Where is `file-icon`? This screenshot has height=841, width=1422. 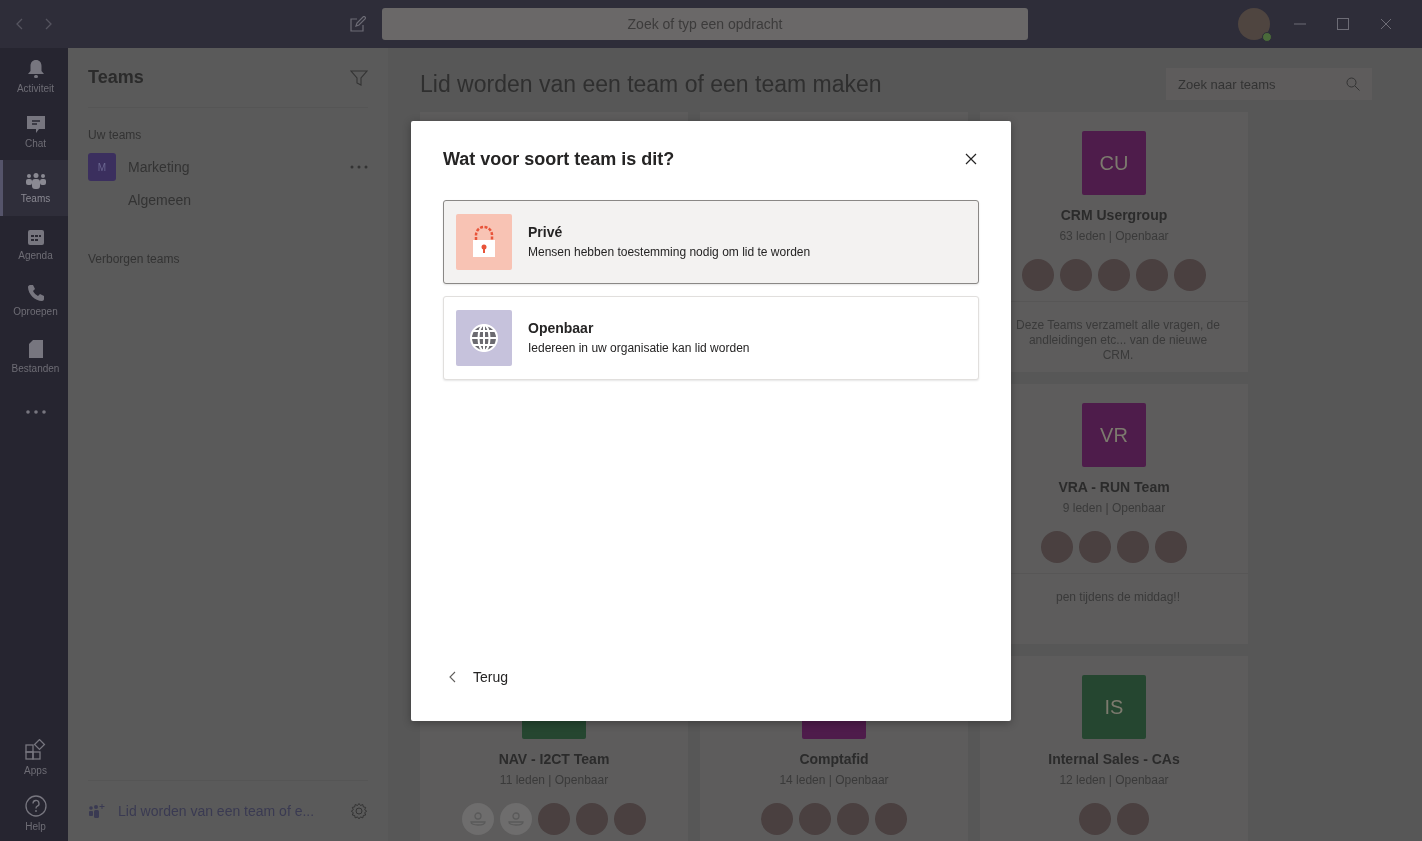 file-icon is located at coordinates (35, 348).